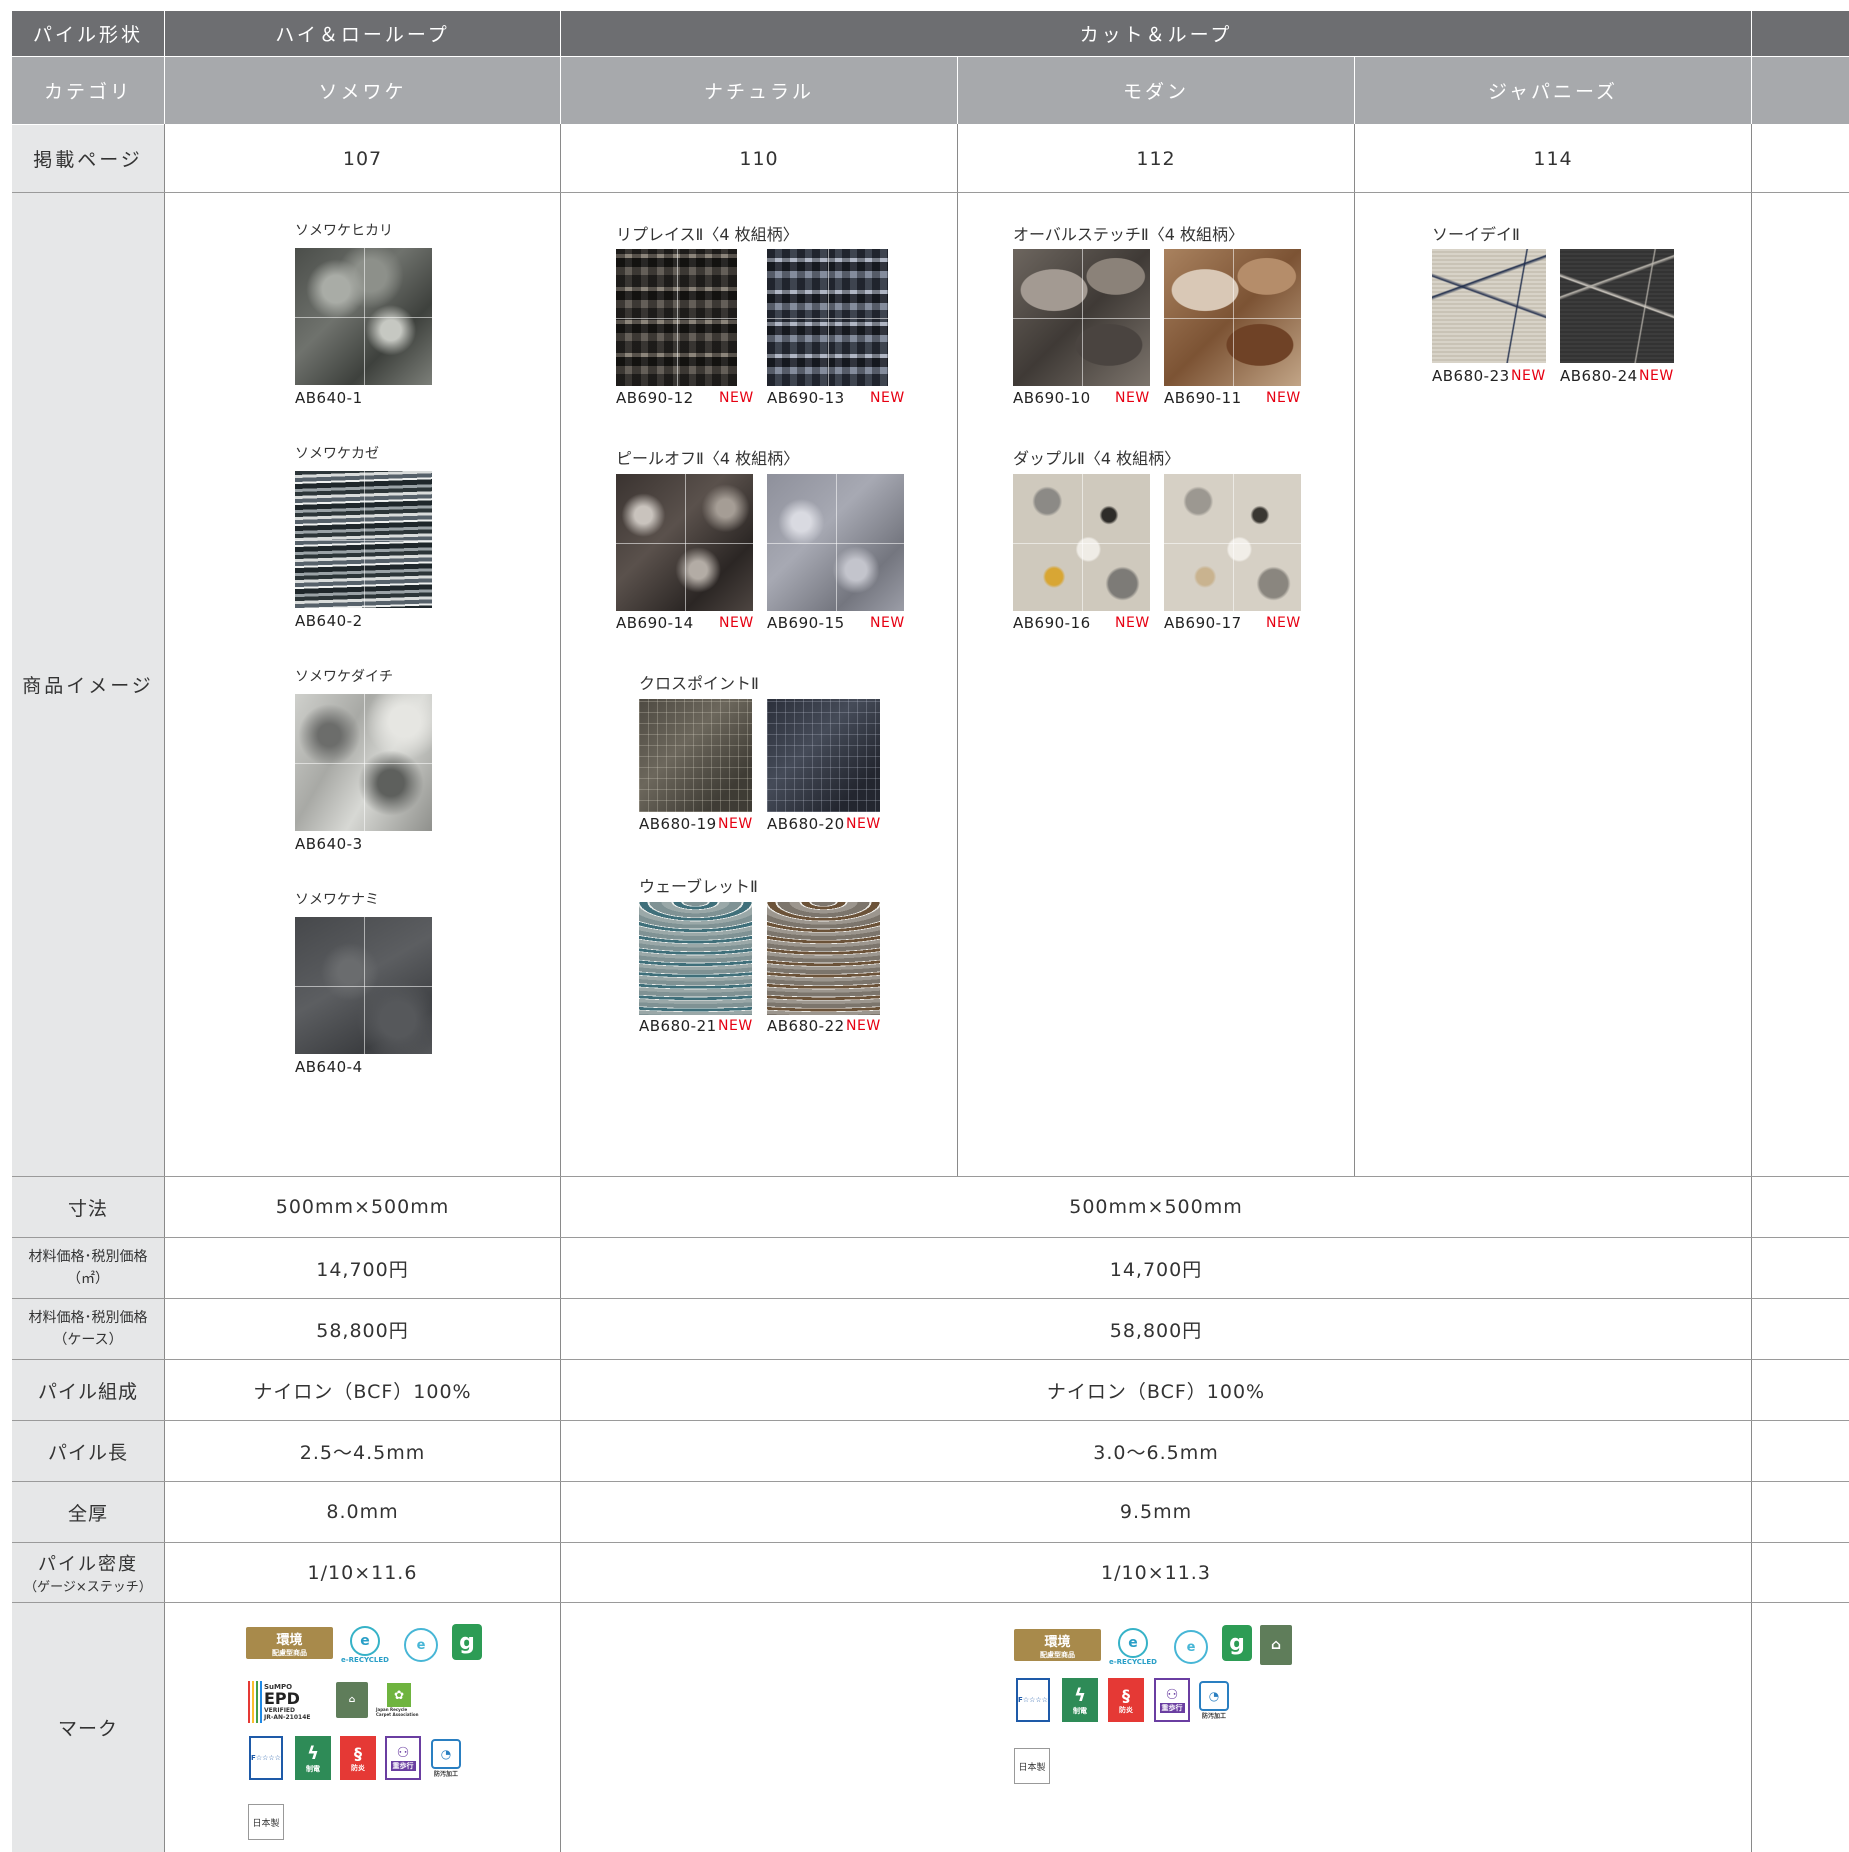 The width and height of the screenshot is (1849, 1852). I want to click on price-case-unit: （ケース）, so click(88, 1340).